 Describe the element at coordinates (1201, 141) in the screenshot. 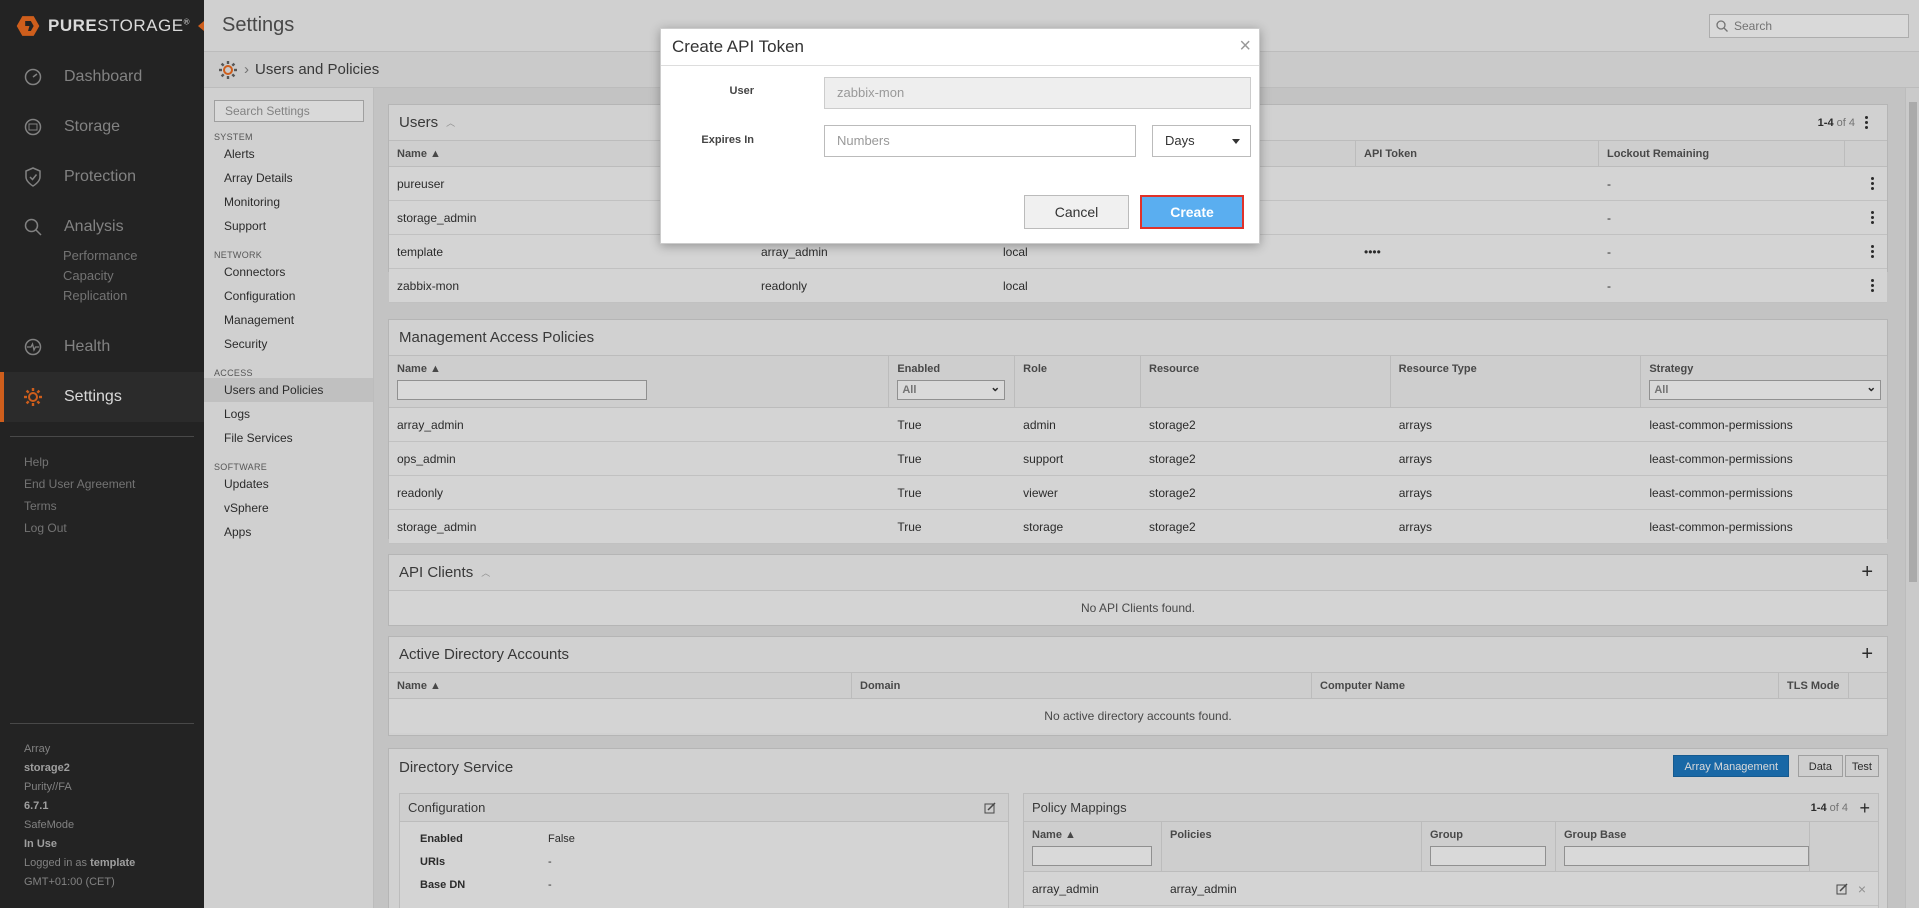

I see `expires-unit-select: Days` at that location.